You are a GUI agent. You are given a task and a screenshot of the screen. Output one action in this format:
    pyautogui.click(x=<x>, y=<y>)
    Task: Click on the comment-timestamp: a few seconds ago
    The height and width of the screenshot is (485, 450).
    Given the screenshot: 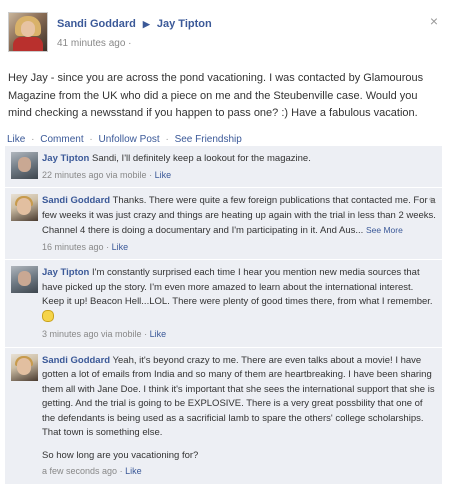 What is the action you would take?
    pyautogui.click(x=79, y=471)
    